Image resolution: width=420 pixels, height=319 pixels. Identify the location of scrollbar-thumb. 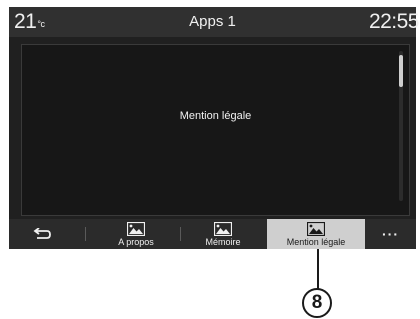
(401, 71).